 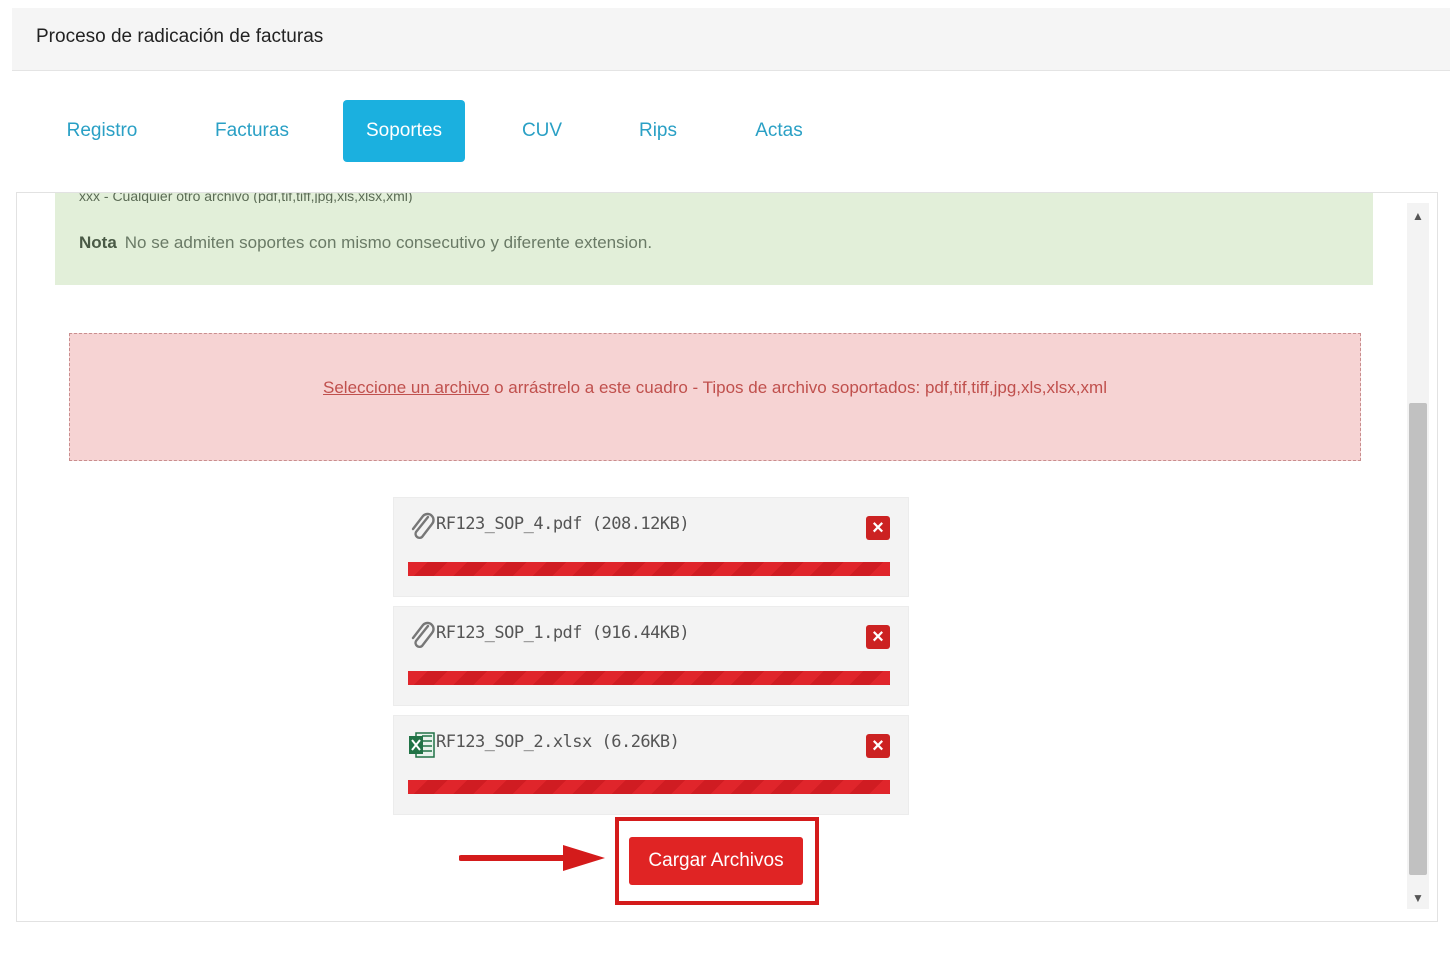 What do you see at coordinates (651, 656) in the screenshot?
I see `file-item: RF123_SOP_1.pdf (916.44KB) ×` at bounding box center [651, 656].